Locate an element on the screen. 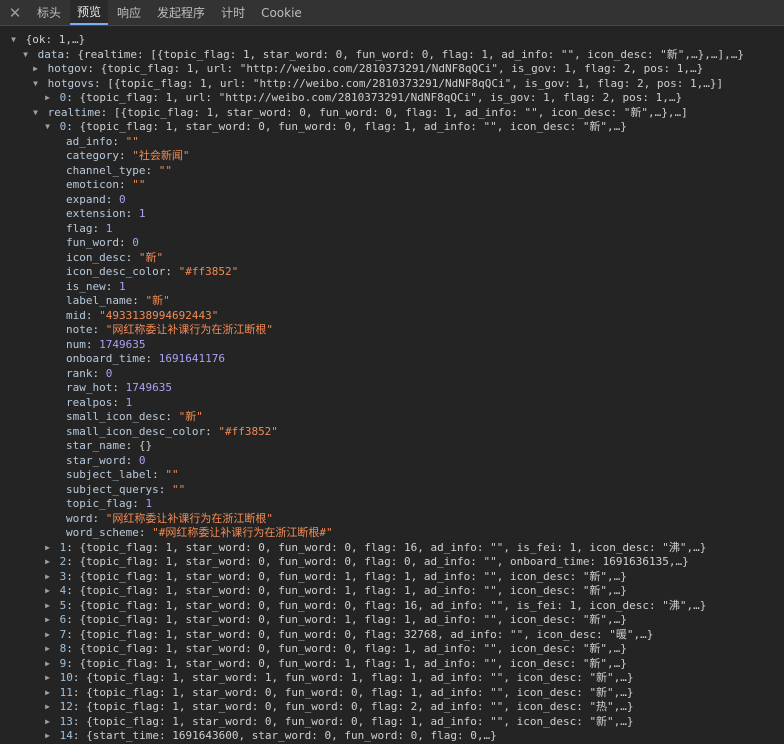 The width and height of the screenshot is (784, 744). tree-key: 12 is located at coordinates (66, 706).